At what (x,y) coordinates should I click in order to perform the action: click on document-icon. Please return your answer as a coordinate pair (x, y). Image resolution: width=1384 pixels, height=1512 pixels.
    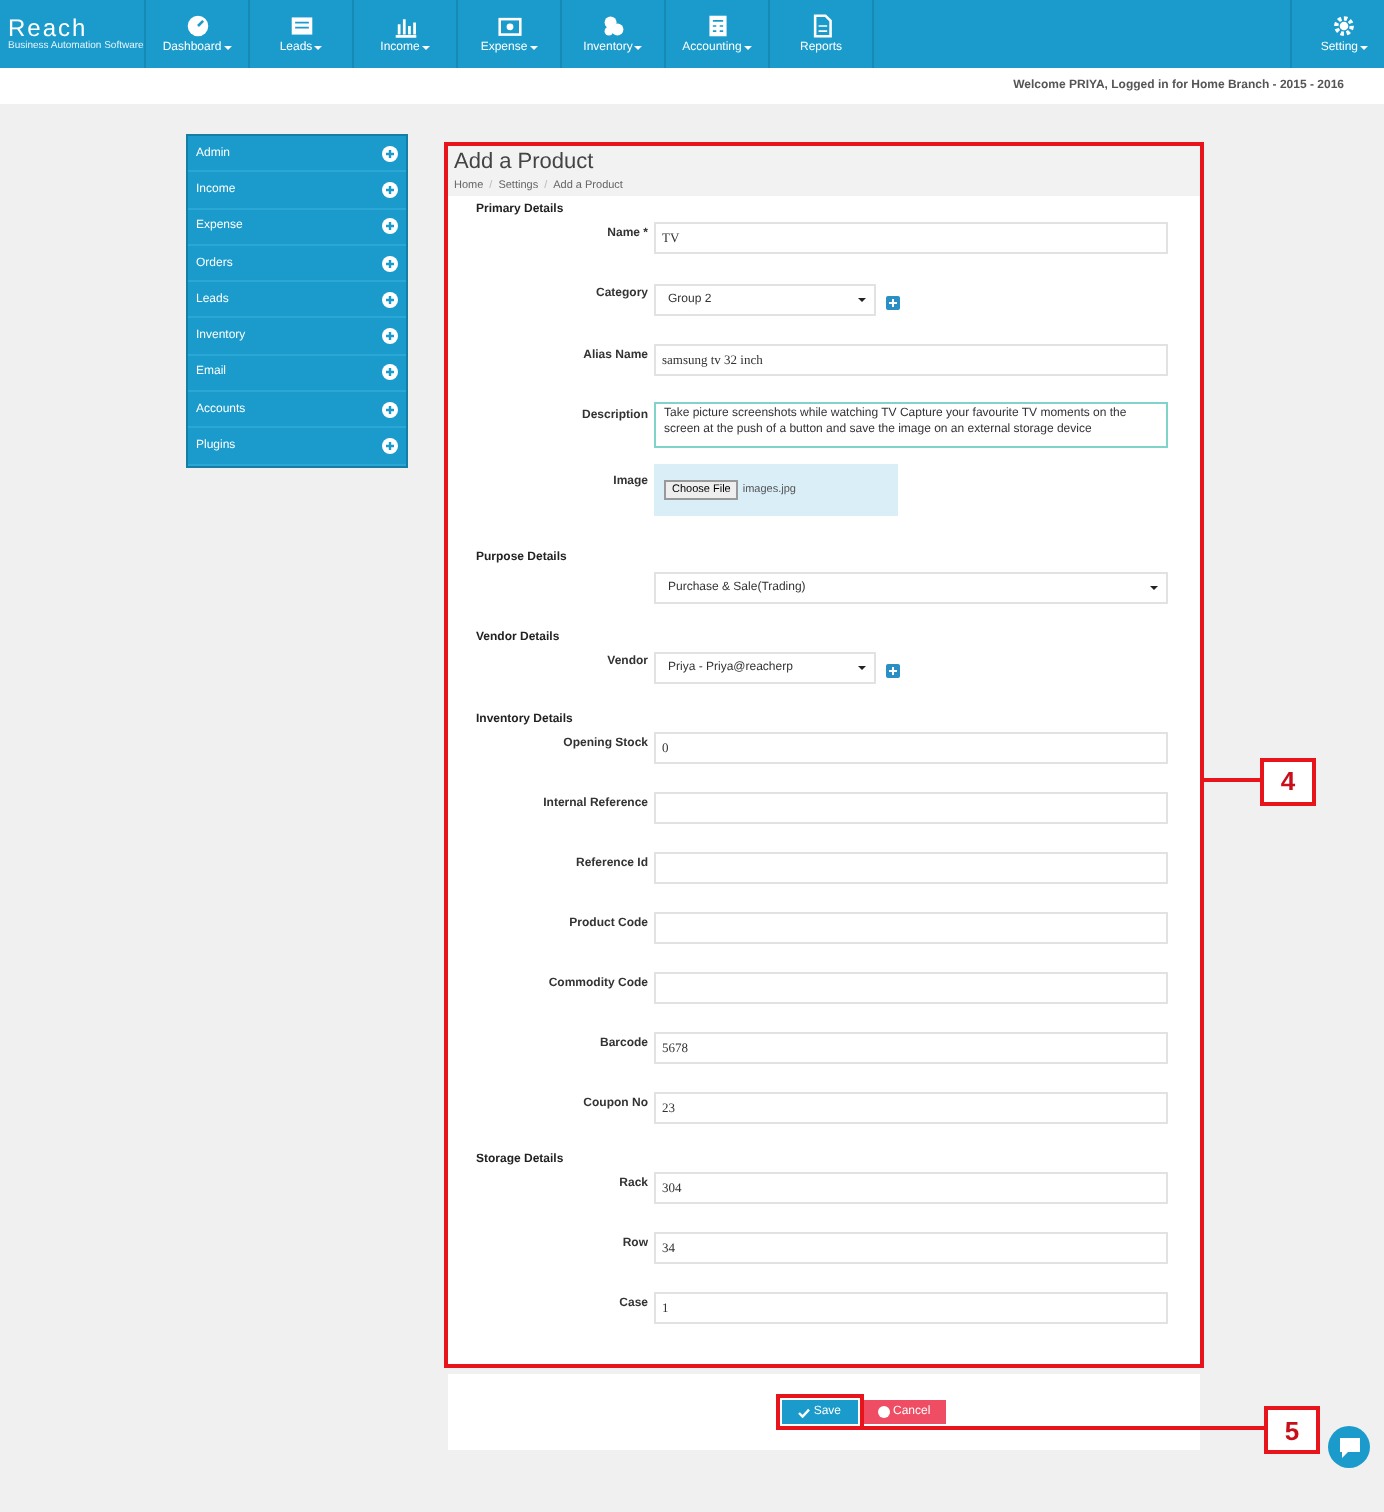
    Looking at the image, I should click on (821, 26).